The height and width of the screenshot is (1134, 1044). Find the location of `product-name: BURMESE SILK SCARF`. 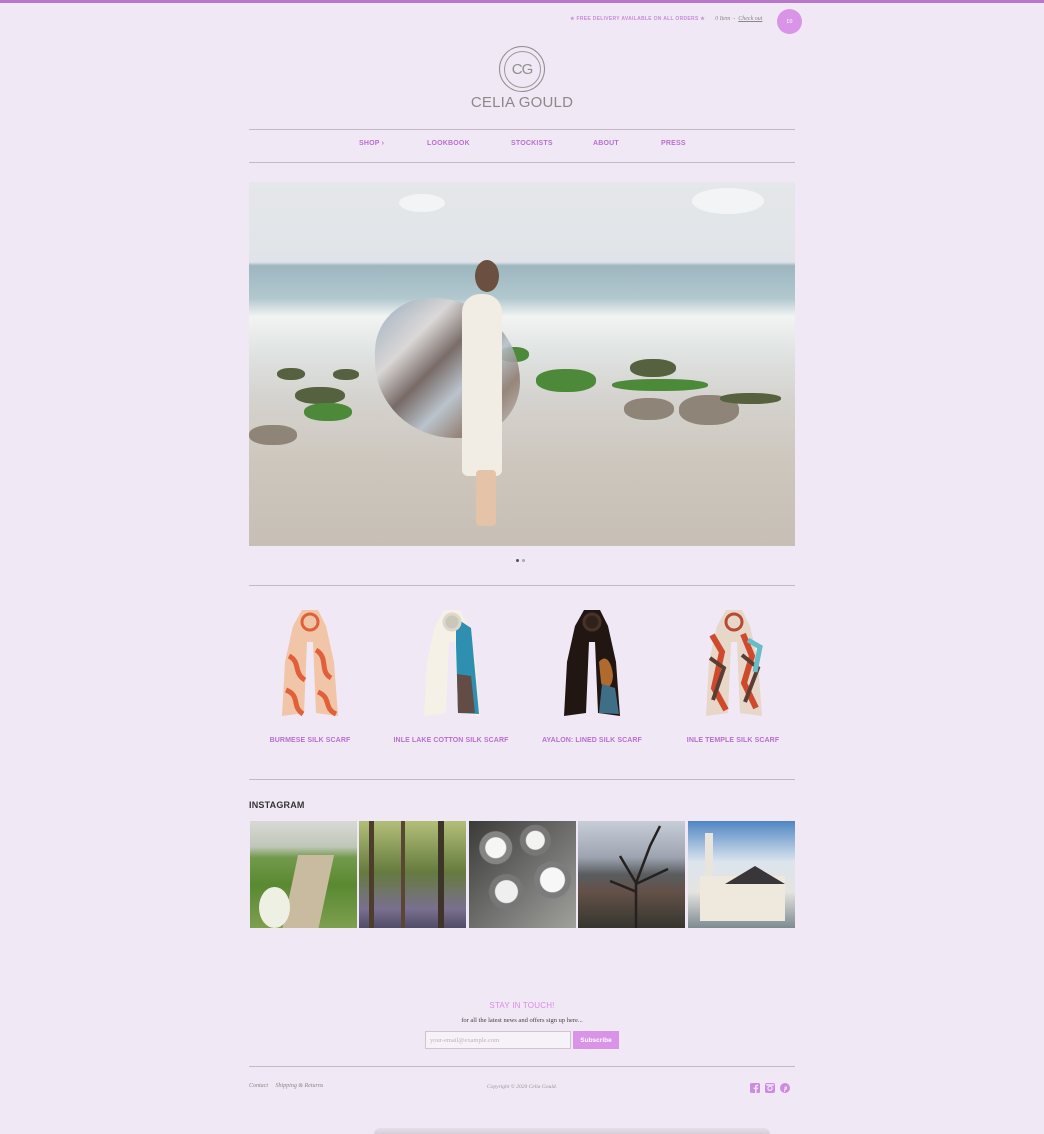

product-name: BURMESE SILK SCARF is located at coordinates (310, 740).